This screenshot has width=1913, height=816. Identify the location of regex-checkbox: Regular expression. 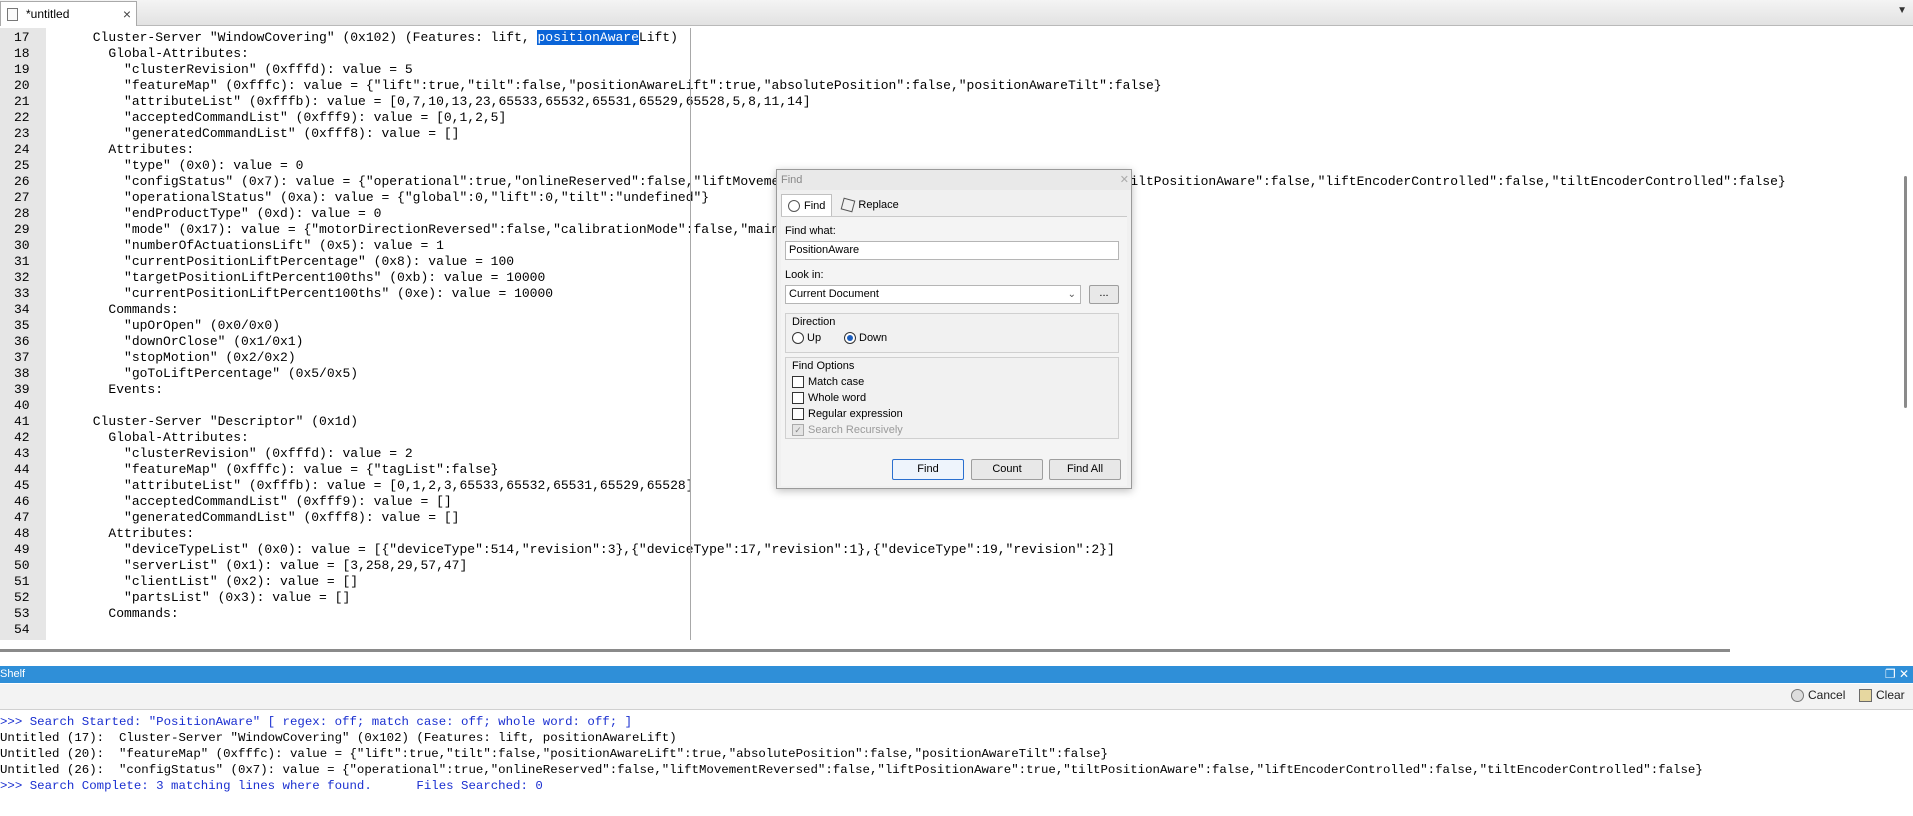
(847, 414).